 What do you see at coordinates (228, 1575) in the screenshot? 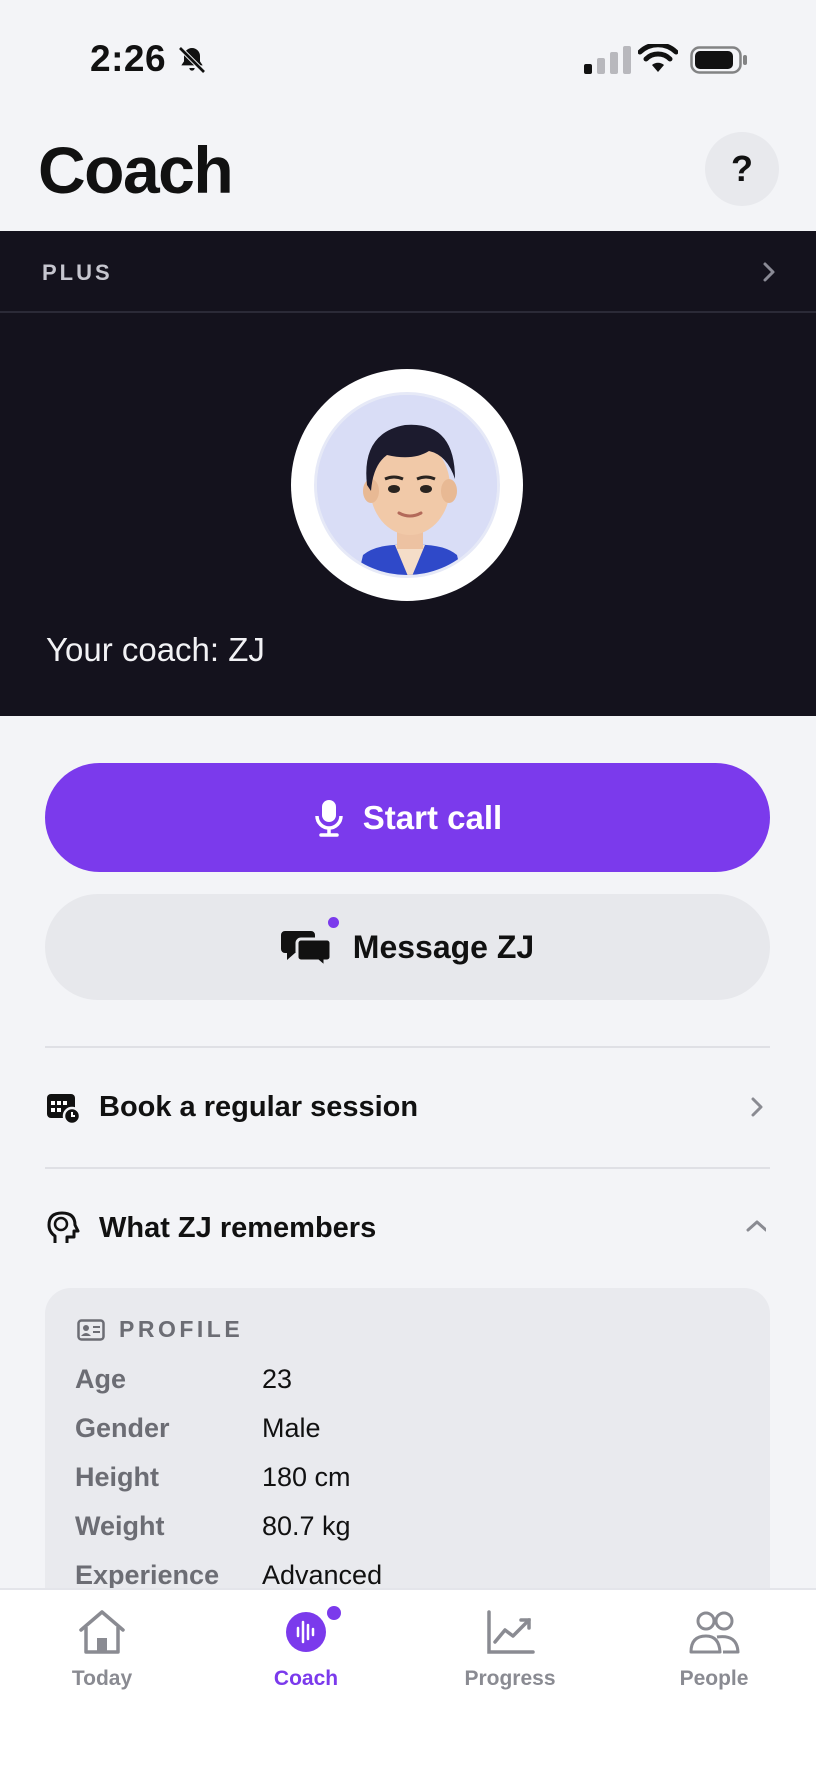
I see `profile-field: Experience Advanced` at bounding box center [228, 1575].